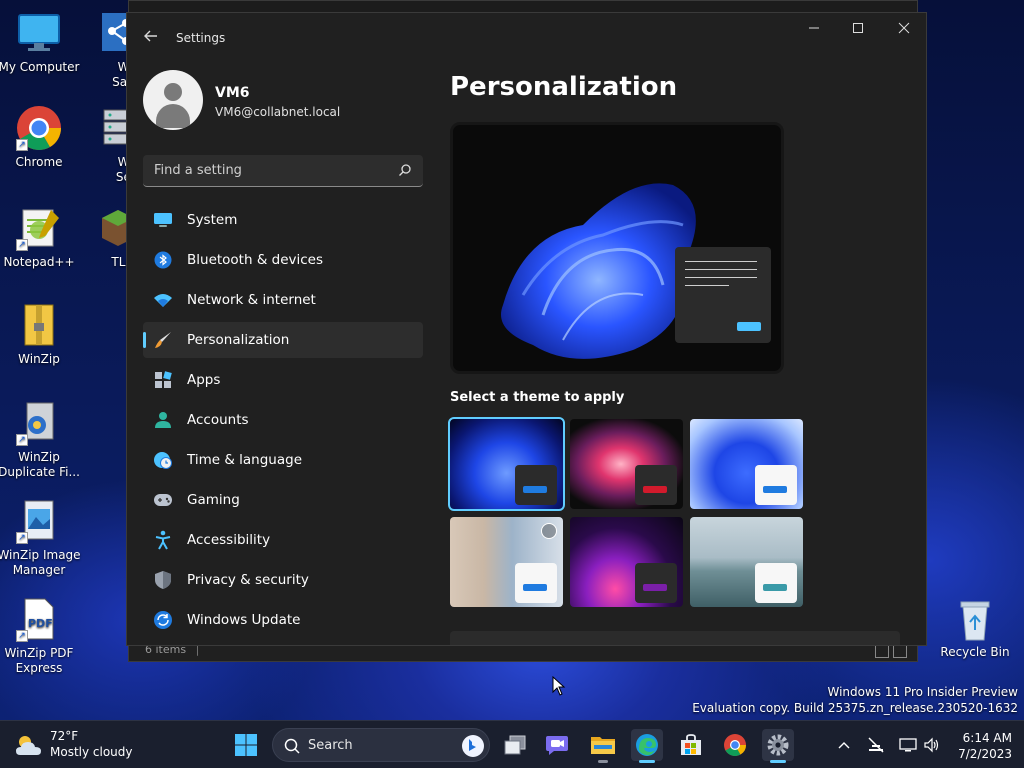 This screenshot has width=1024, height=768. Describe the element at coordinates (876, 745) in the screenshot. I see `network-disconnected-button` at that location.